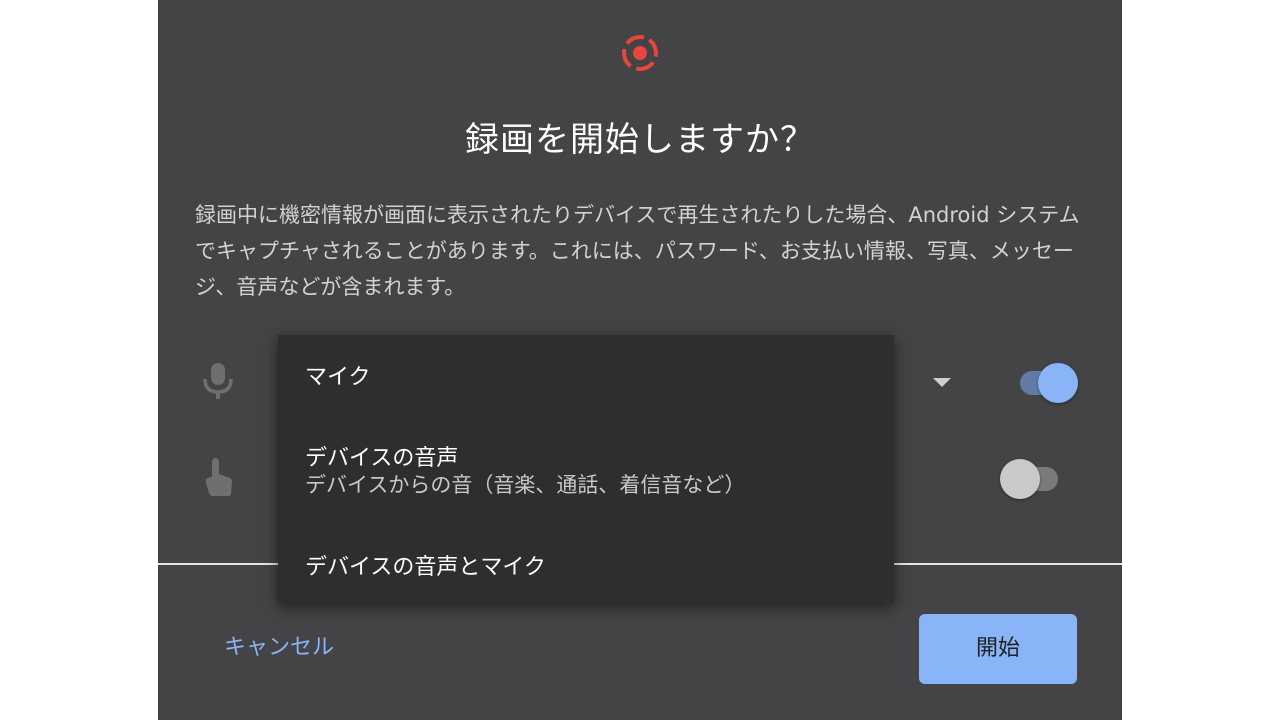 Image resolution: width=1280 pixels, height=720 pixels. Describe the element at coordinates (586, 375) in the screenshot. I see `menu-item-microphone: マイク` at that location.